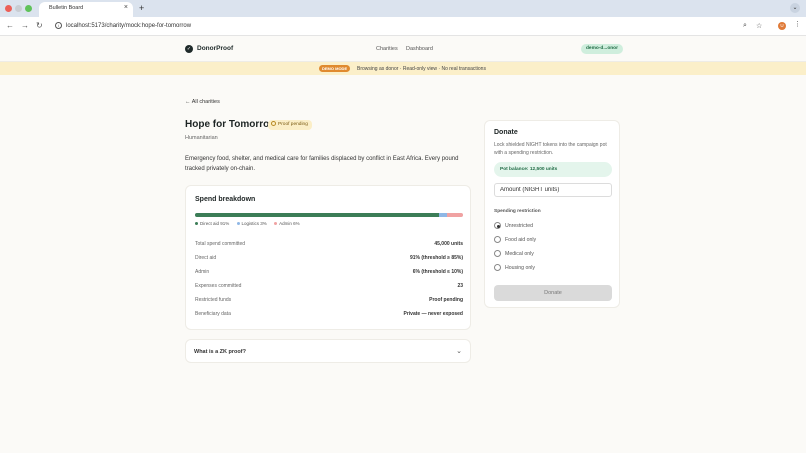 The width and height of the screenshot is (806, 453). What do you see at coordinates (448, 244) in the screenshot?
I see `row-value: 45,000 units` at bounding box center [448, 244].